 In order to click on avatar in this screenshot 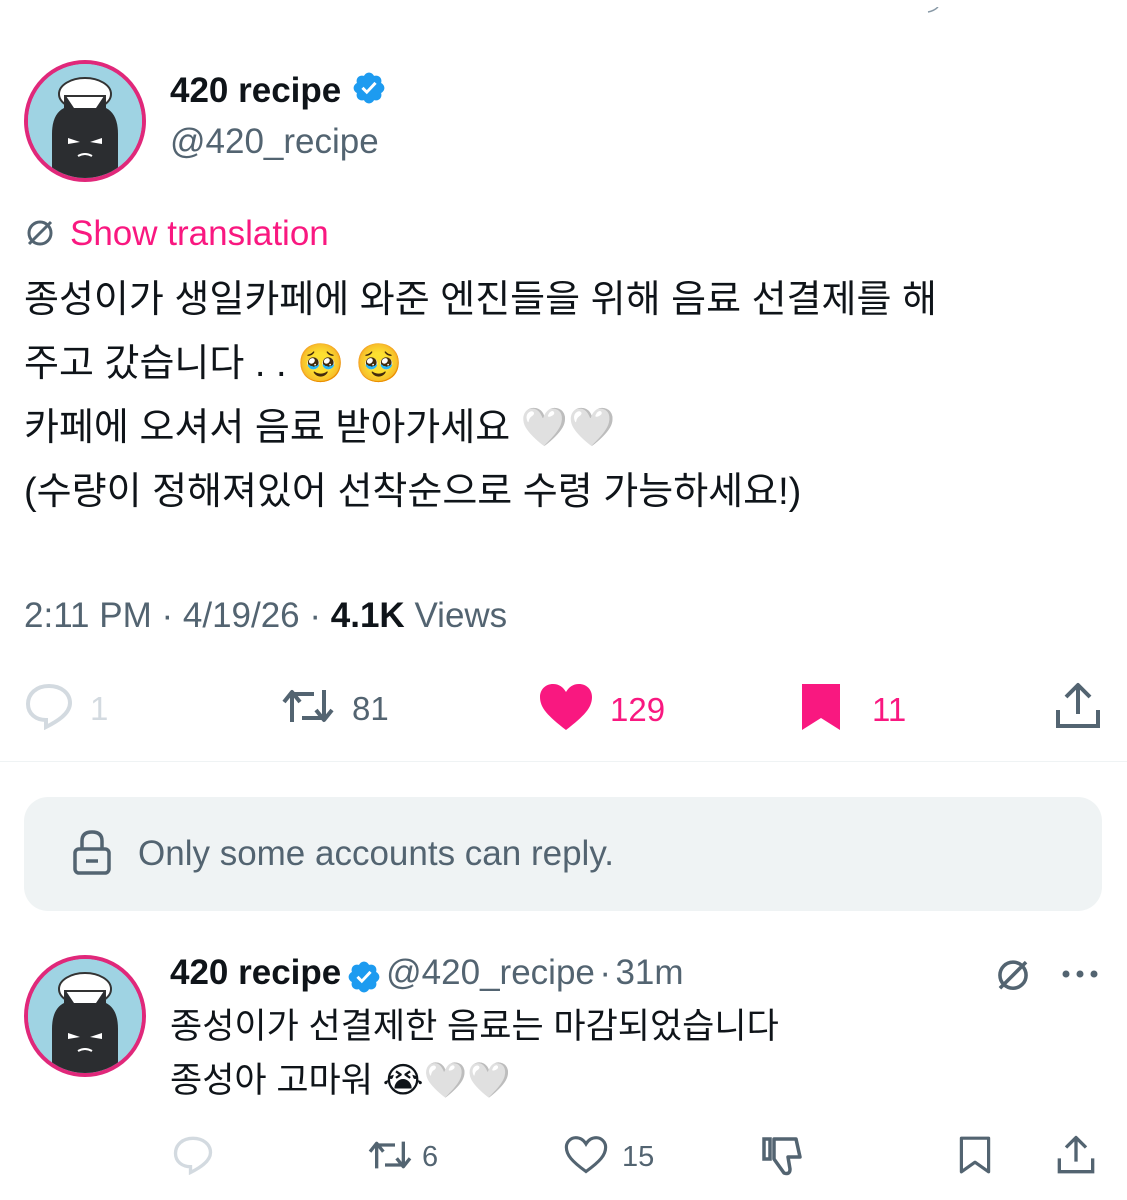, I will do `click(85, 121)`.